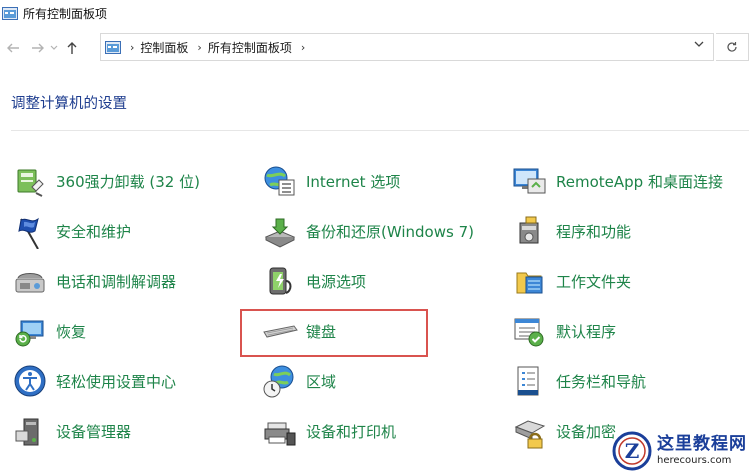  I want to click on region-icon, so click(278, 381).